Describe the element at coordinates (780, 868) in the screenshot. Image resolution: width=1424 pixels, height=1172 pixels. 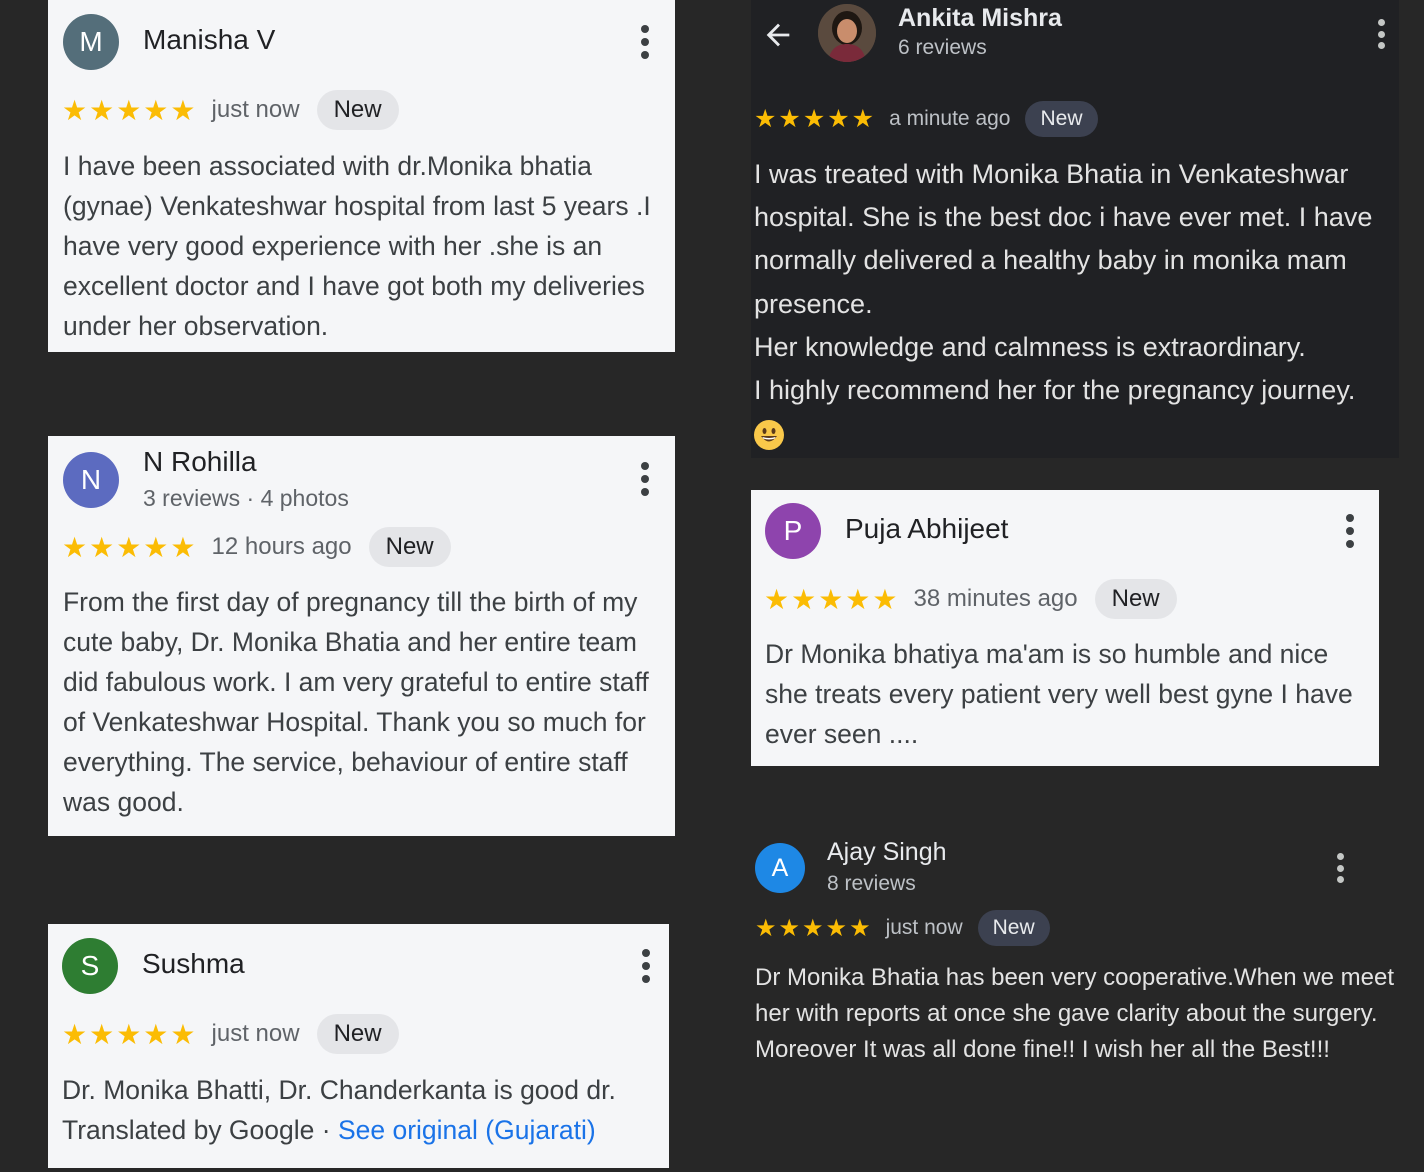
I see `avatar: A` at that location.